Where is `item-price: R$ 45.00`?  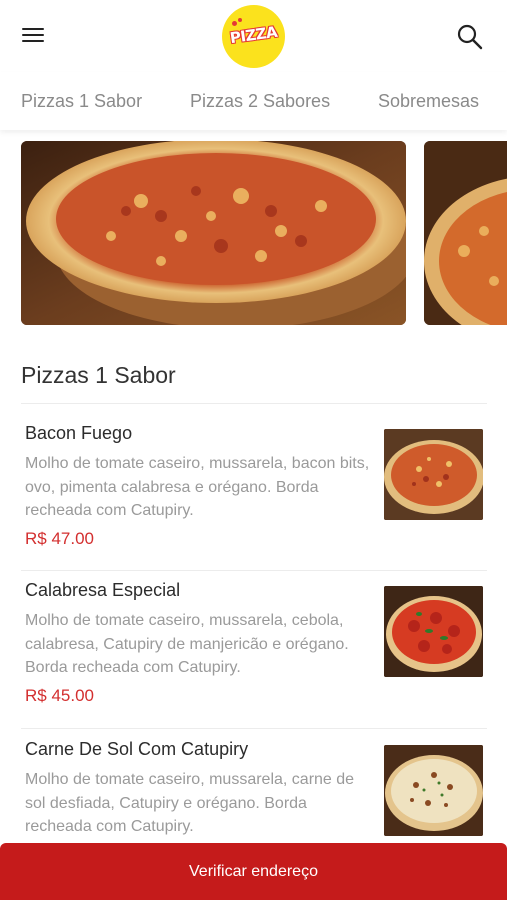
item-price: R$ 45.00 is located at coordinates (59, 695).